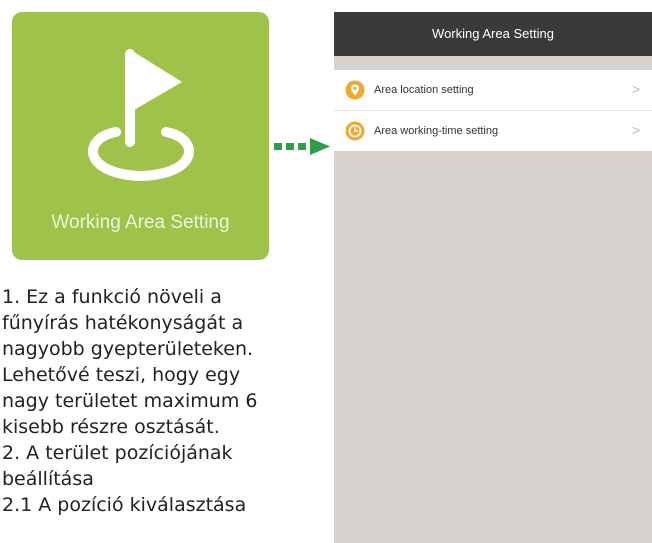  I want to click on area-working-time-setting-label: Area working-time setting, so click(436, 131).